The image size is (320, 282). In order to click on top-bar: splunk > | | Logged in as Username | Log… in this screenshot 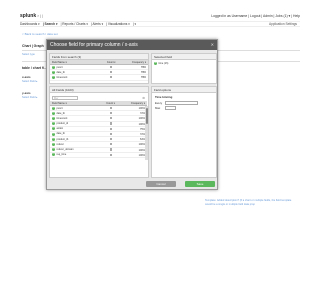, I will do `click(160, 16)`.